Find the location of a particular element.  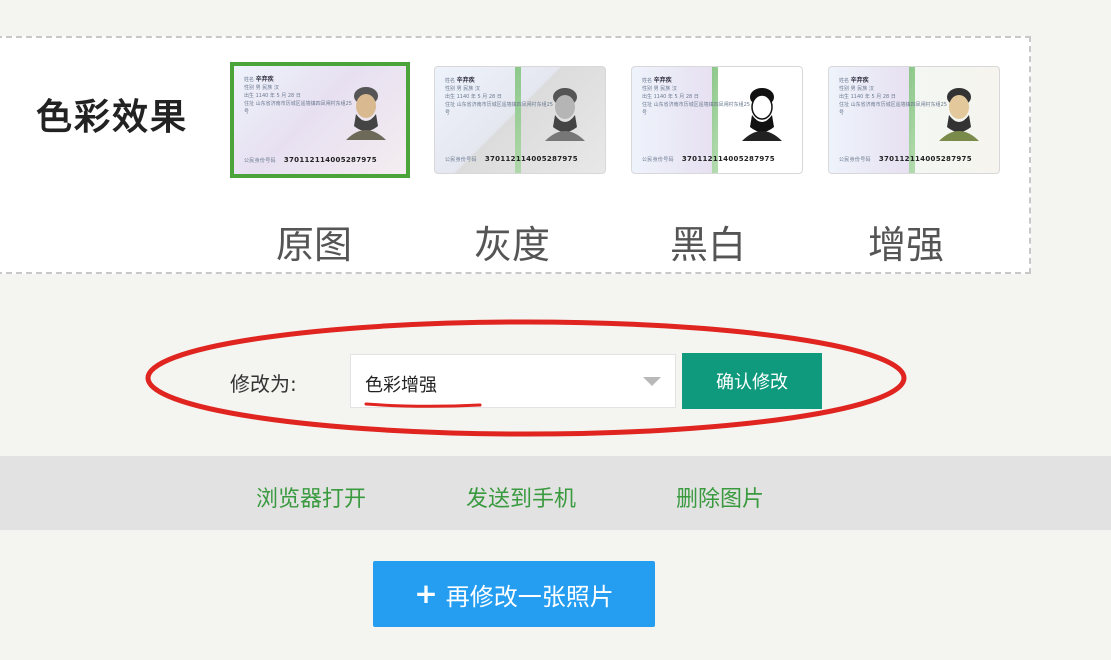

effect-label-enhanced: 增强 is located at coordinates (906, 241).